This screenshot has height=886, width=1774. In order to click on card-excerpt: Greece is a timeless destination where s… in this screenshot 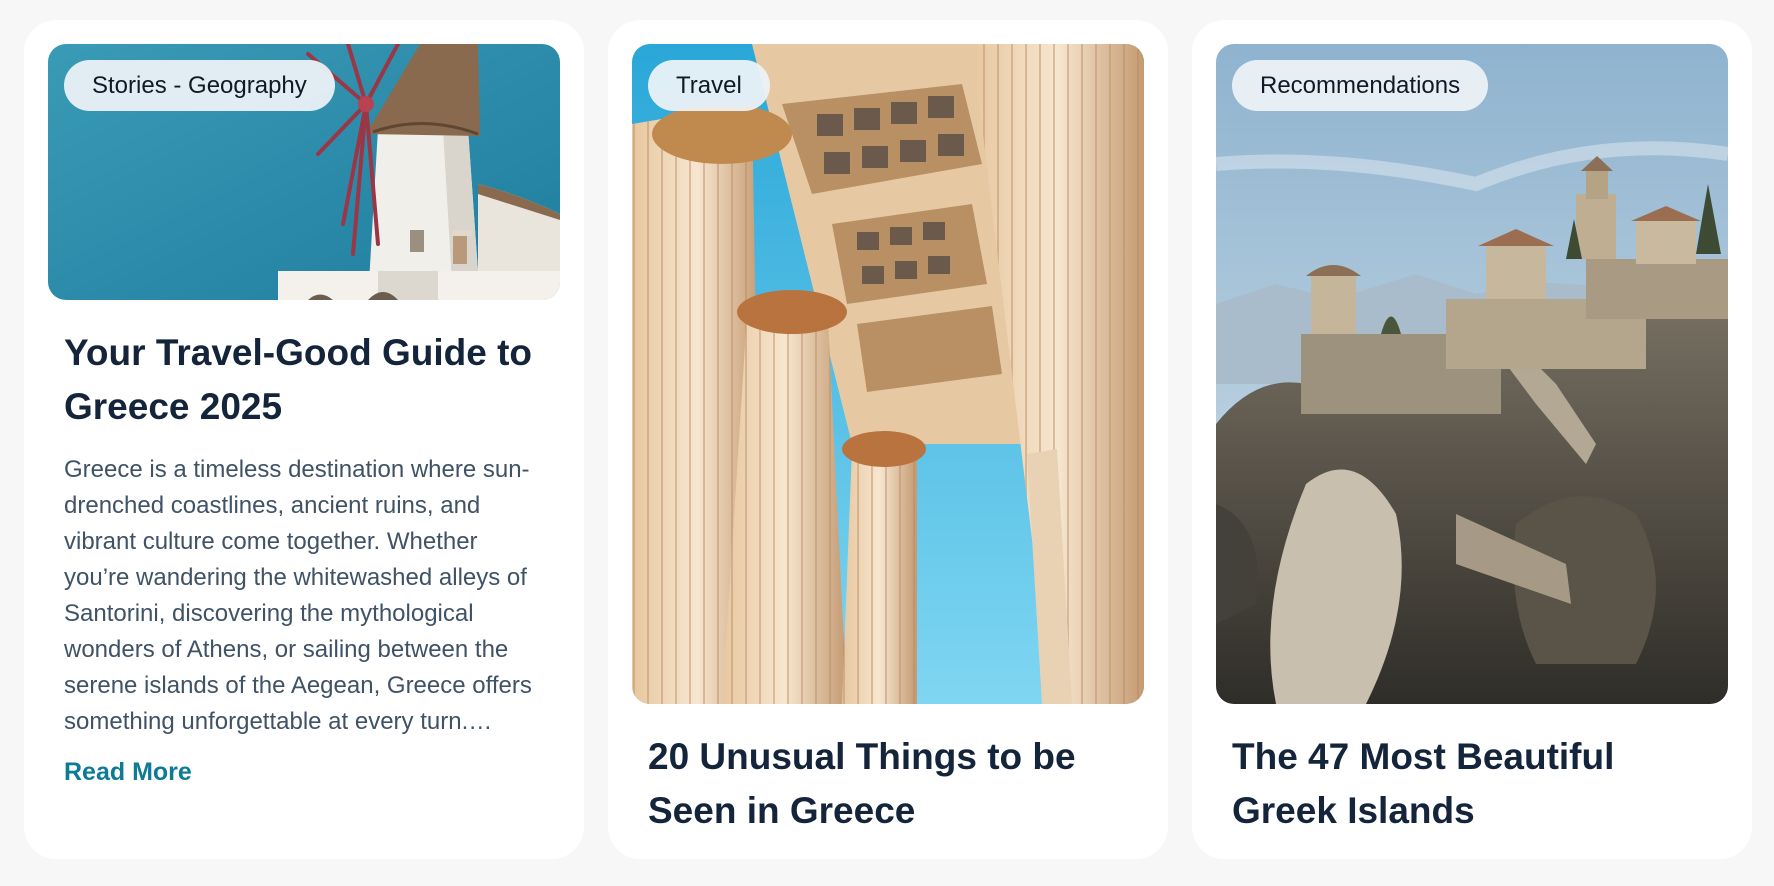, I will do `click(298, 595)`.